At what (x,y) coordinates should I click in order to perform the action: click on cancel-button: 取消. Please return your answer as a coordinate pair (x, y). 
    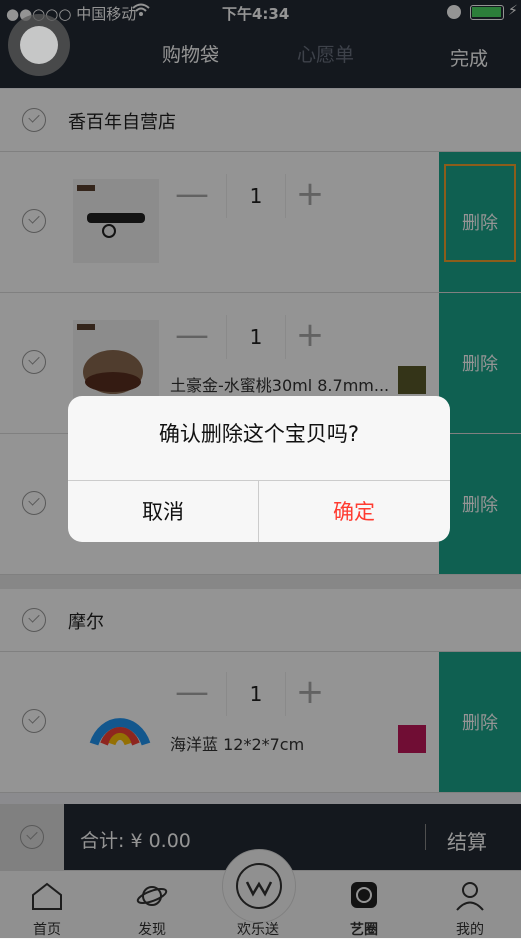
    Looking at the image, I should click on (163, 511).